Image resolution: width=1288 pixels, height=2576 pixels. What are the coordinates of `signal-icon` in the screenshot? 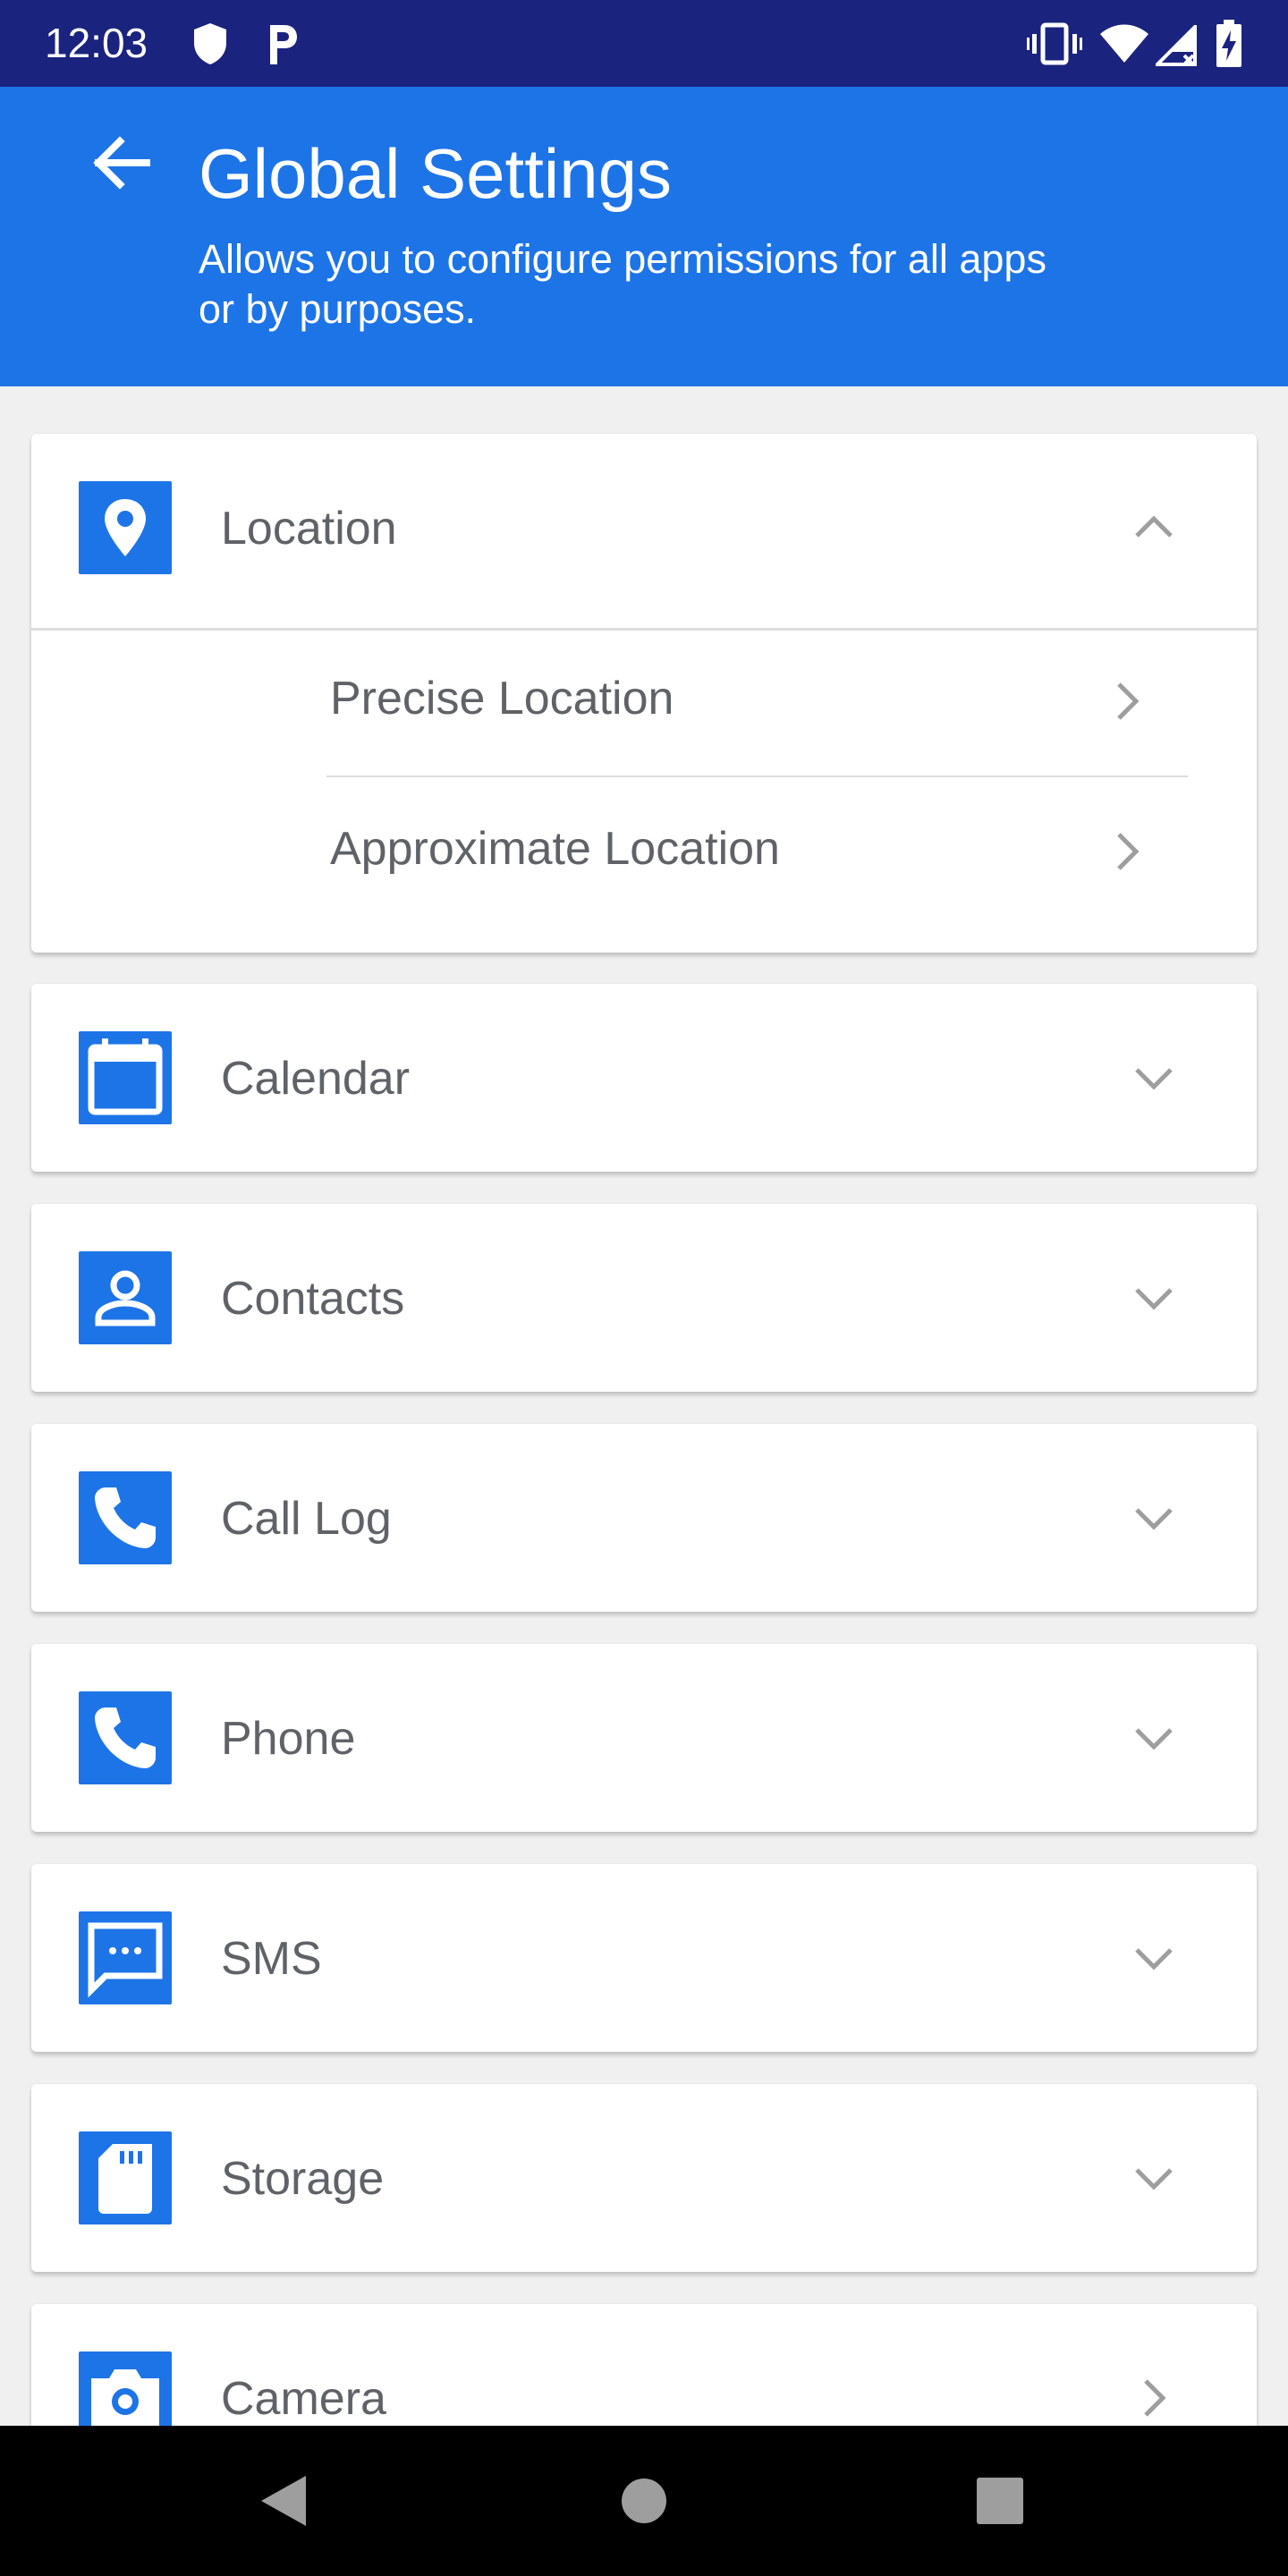 It's located at (1176, 45).